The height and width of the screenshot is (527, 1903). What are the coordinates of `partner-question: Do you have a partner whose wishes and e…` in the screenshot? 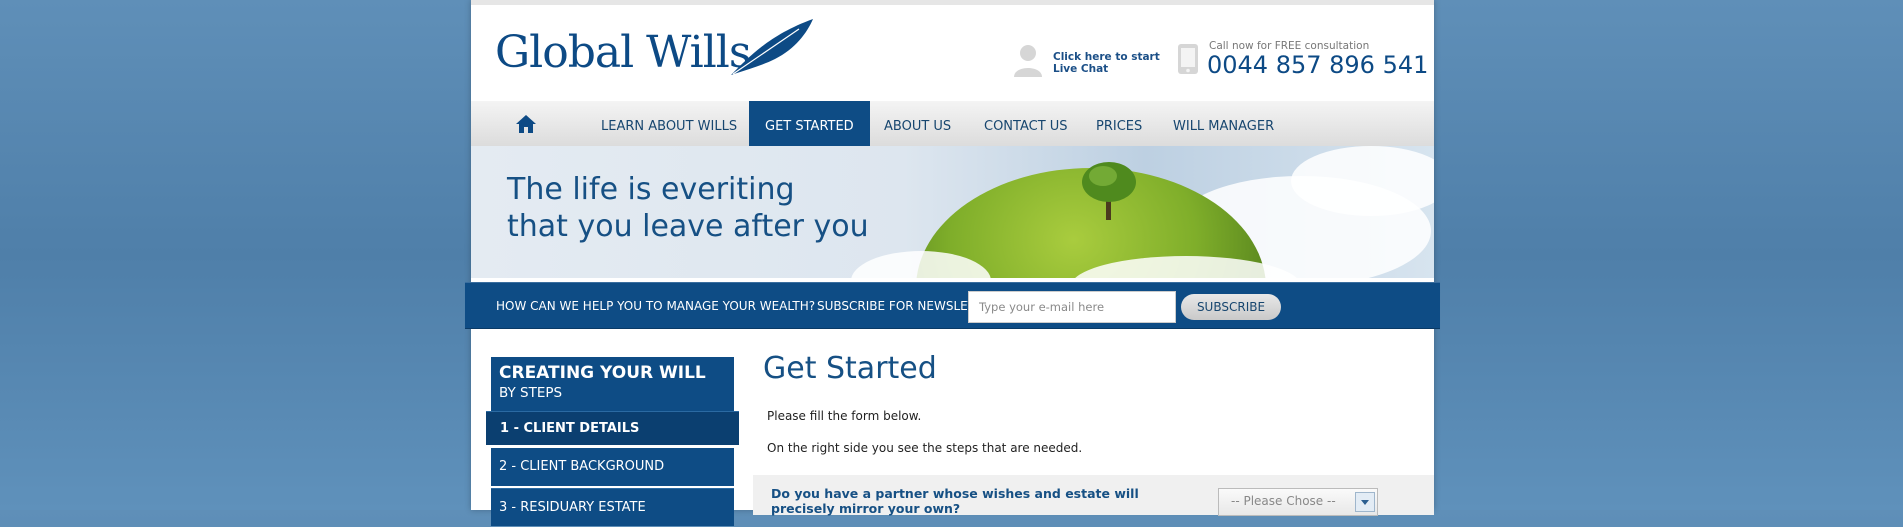 It's located at (955, 501).